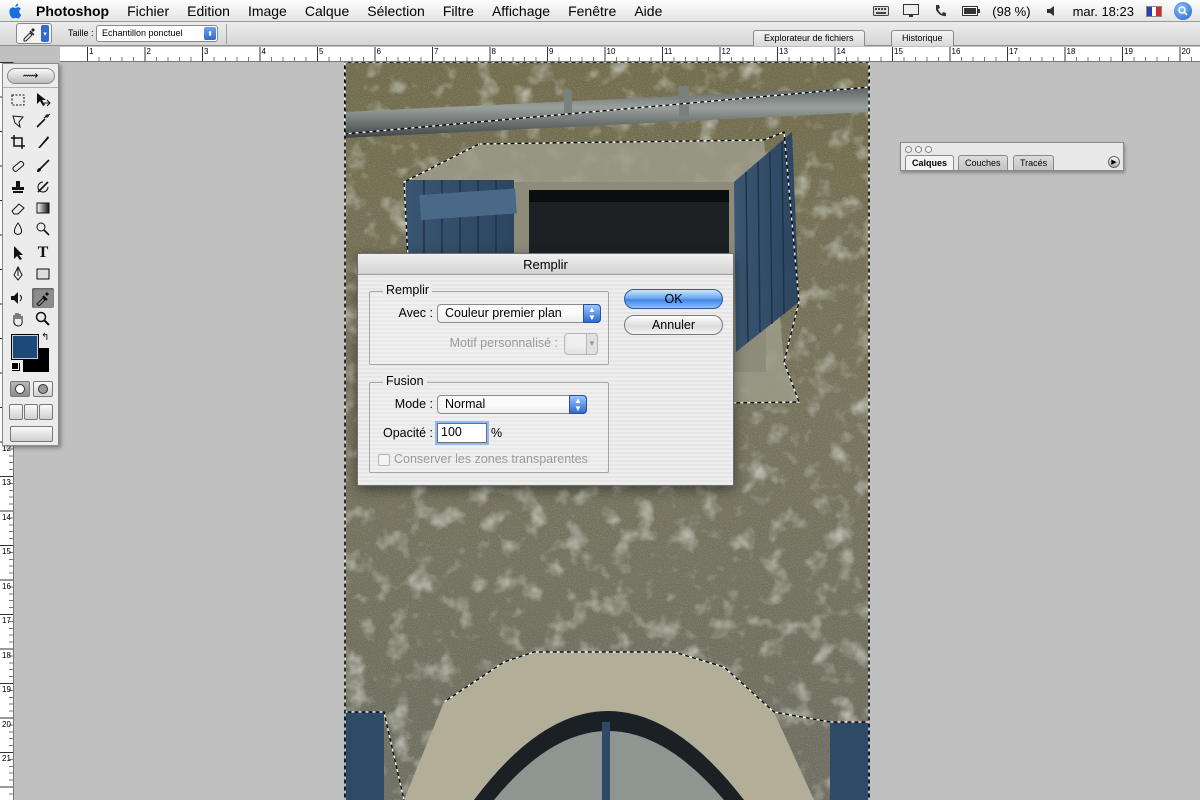 The height and width of the screenshot is (800, 1200). What do you see at coordinates (1183, 11) in the screenshot?
I see `spotlight-search-icon` at bounding box center [1183, 11].